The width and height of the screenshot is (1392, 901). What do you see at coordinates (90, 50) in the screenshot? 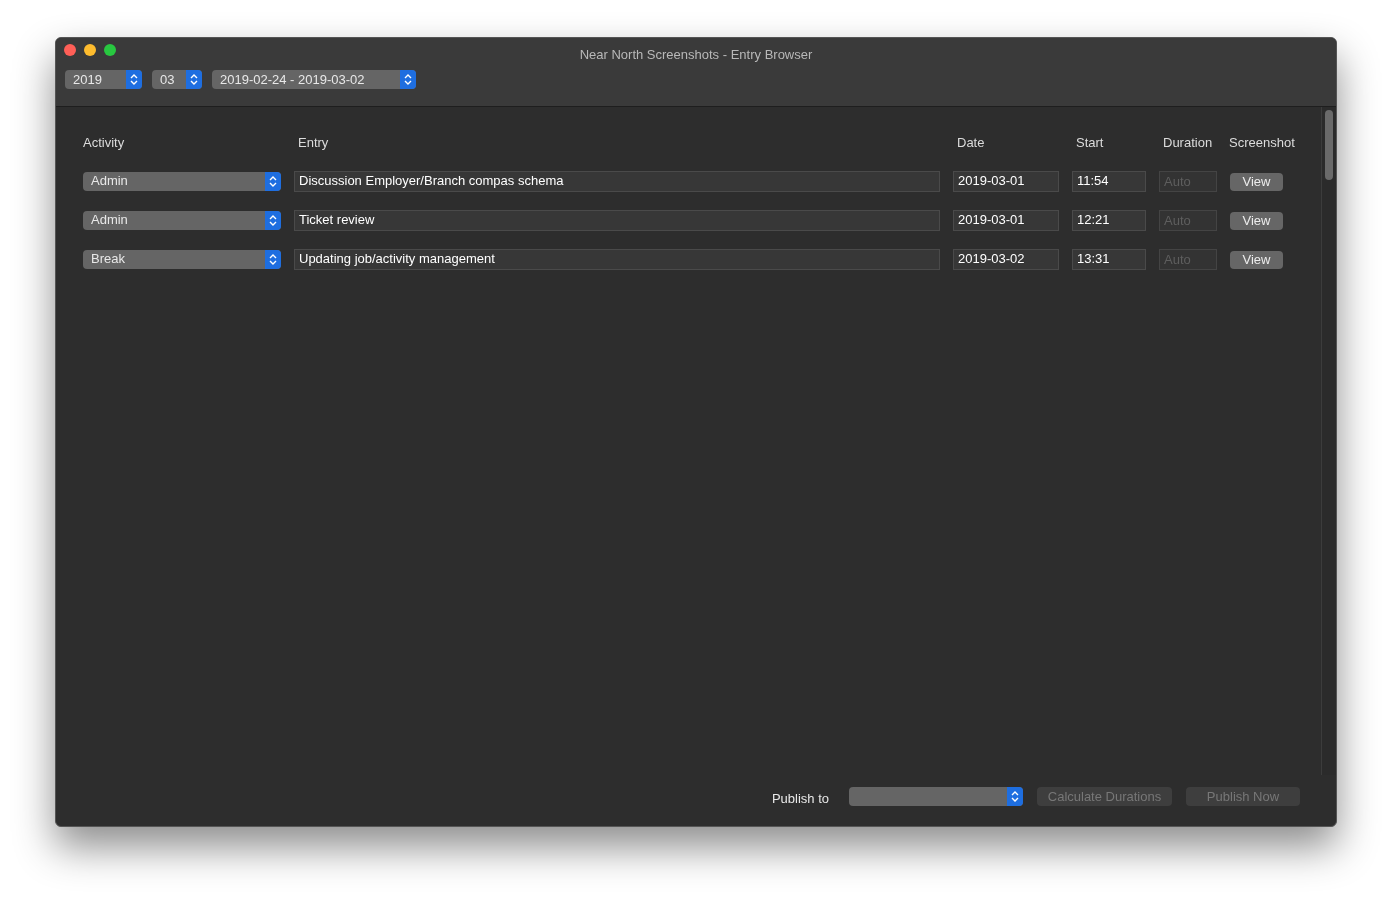
I see `minimize-button` at bounding box center [90, 50].